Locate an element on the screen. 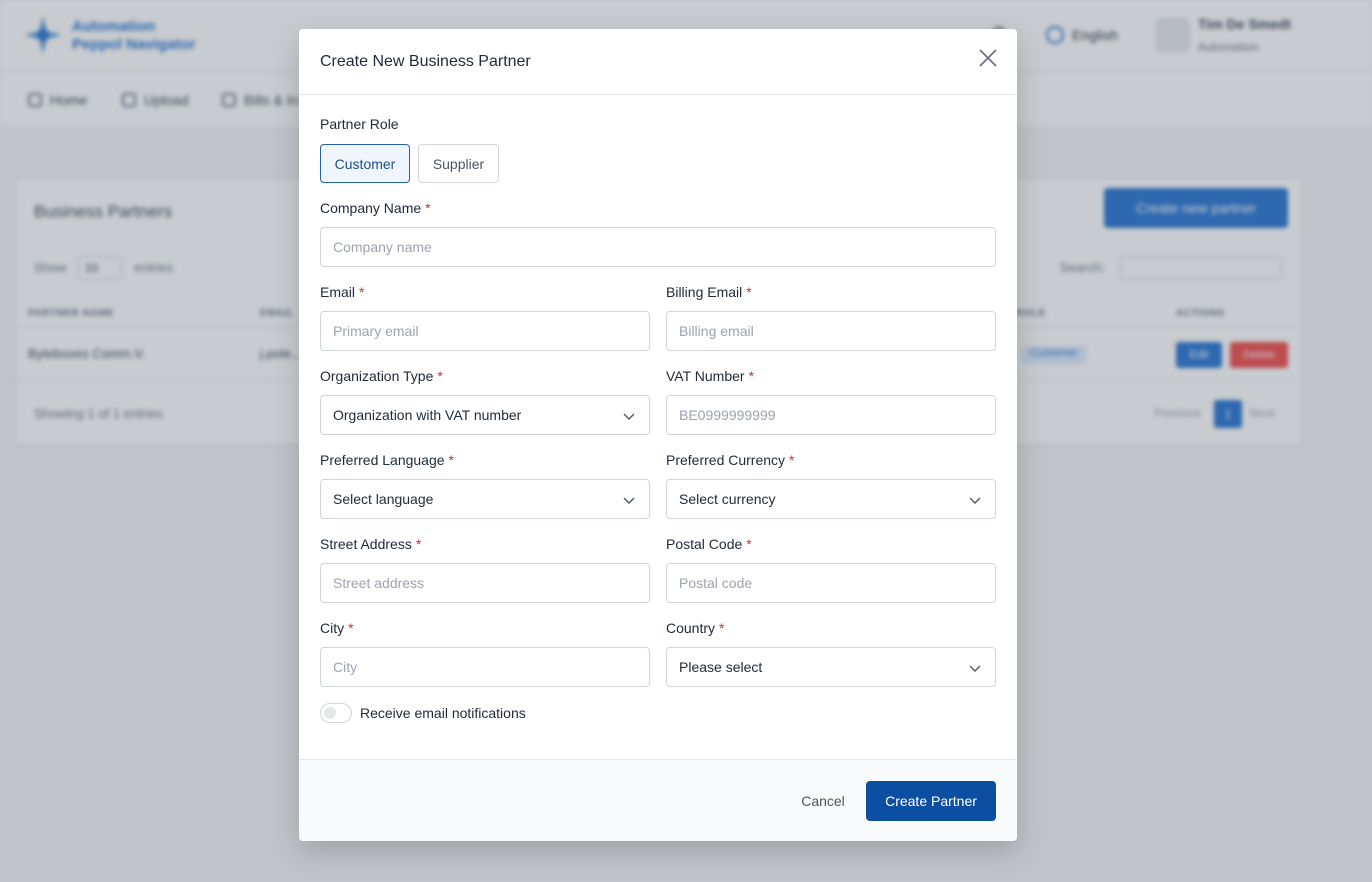 This screenshot has height=882, width=1372. currency-select: Select currency is located at coordinates (831, 499).